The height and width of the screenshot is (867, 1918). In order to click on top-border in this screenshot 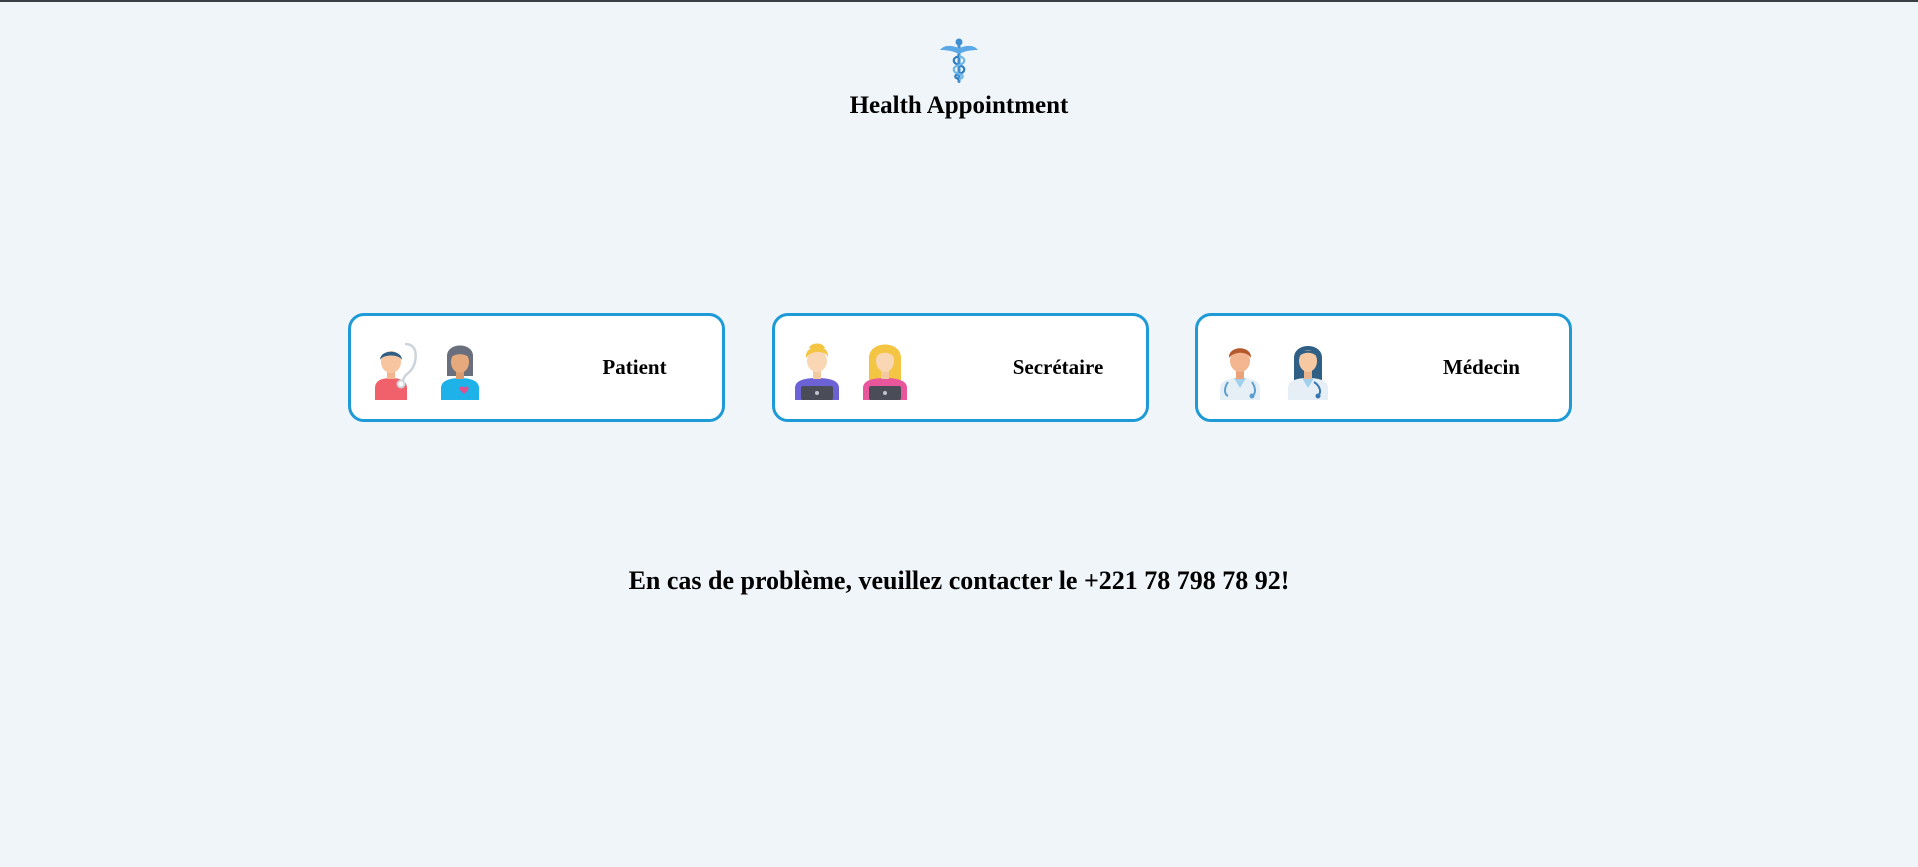, I will do `click(959, 1)`.